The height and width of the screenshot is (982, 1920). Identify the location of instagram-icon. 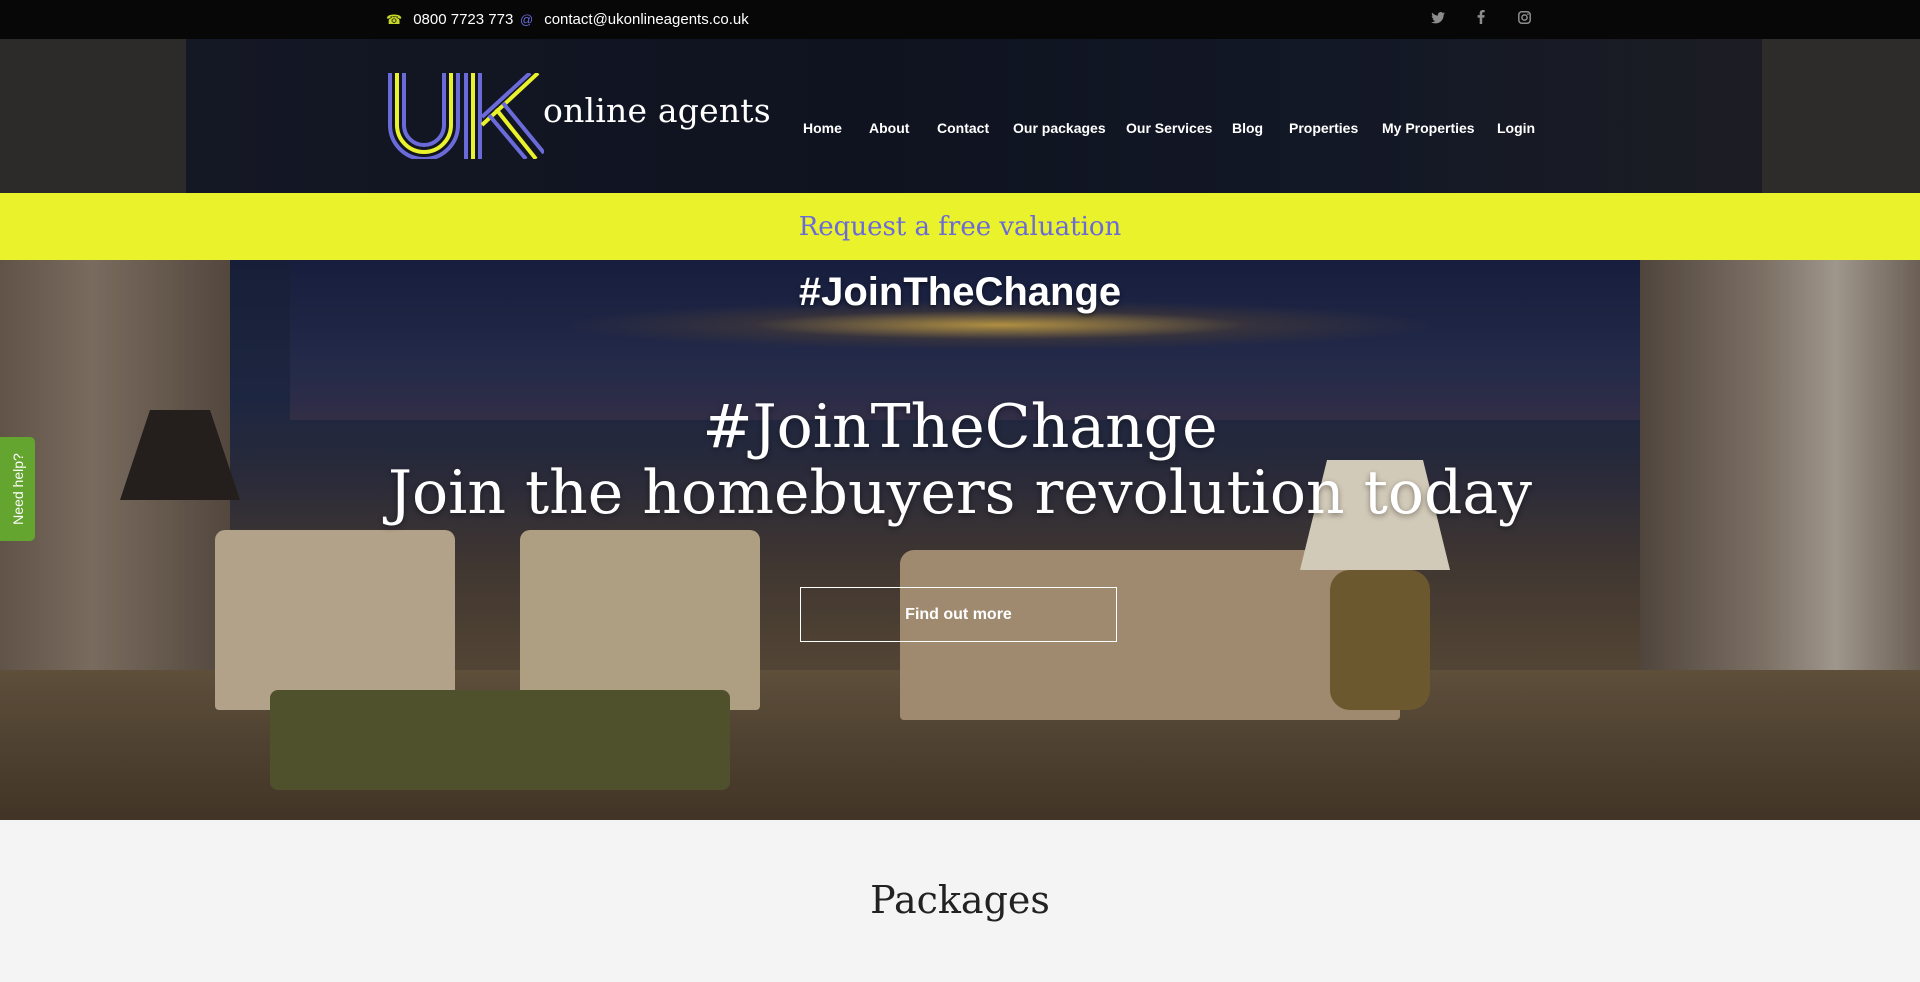
(1524, 19).